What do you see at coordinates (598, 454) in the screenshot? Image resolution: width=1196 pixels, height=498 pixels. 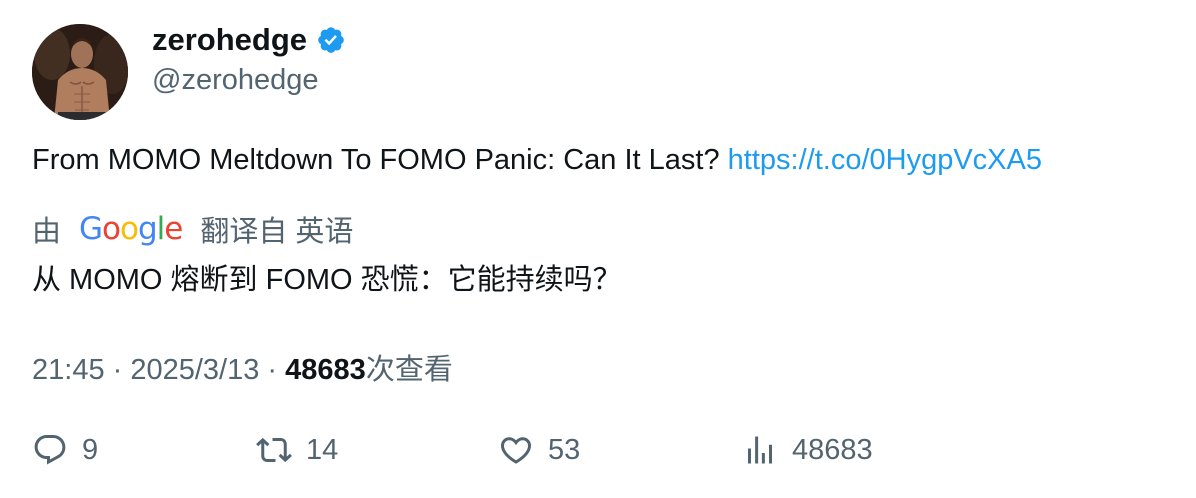 I see `action-bar: 9 14 53 48683` at bounding box center [598, 454].